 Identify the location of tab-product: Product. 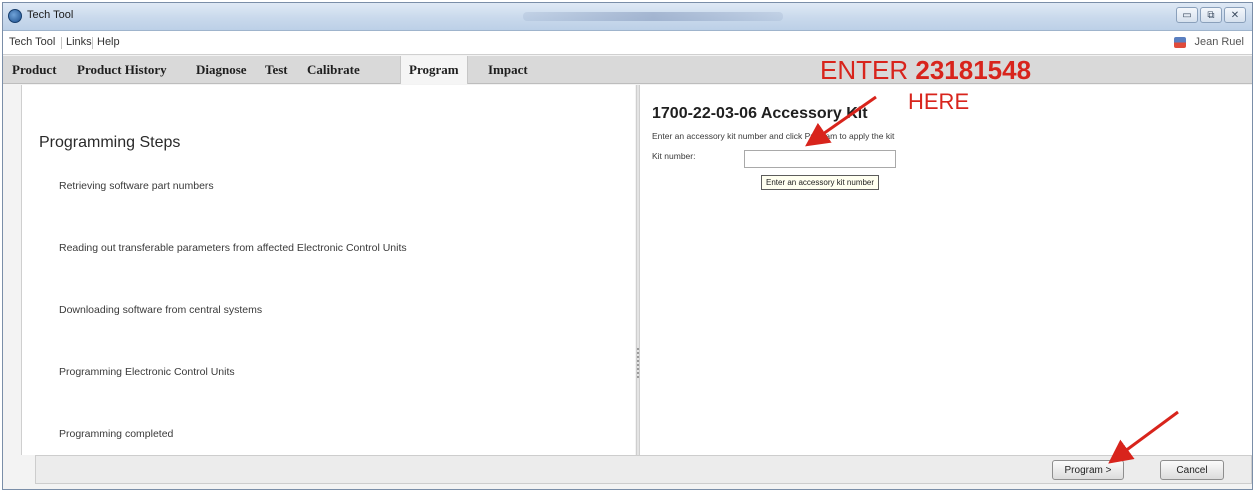
(34, 70).